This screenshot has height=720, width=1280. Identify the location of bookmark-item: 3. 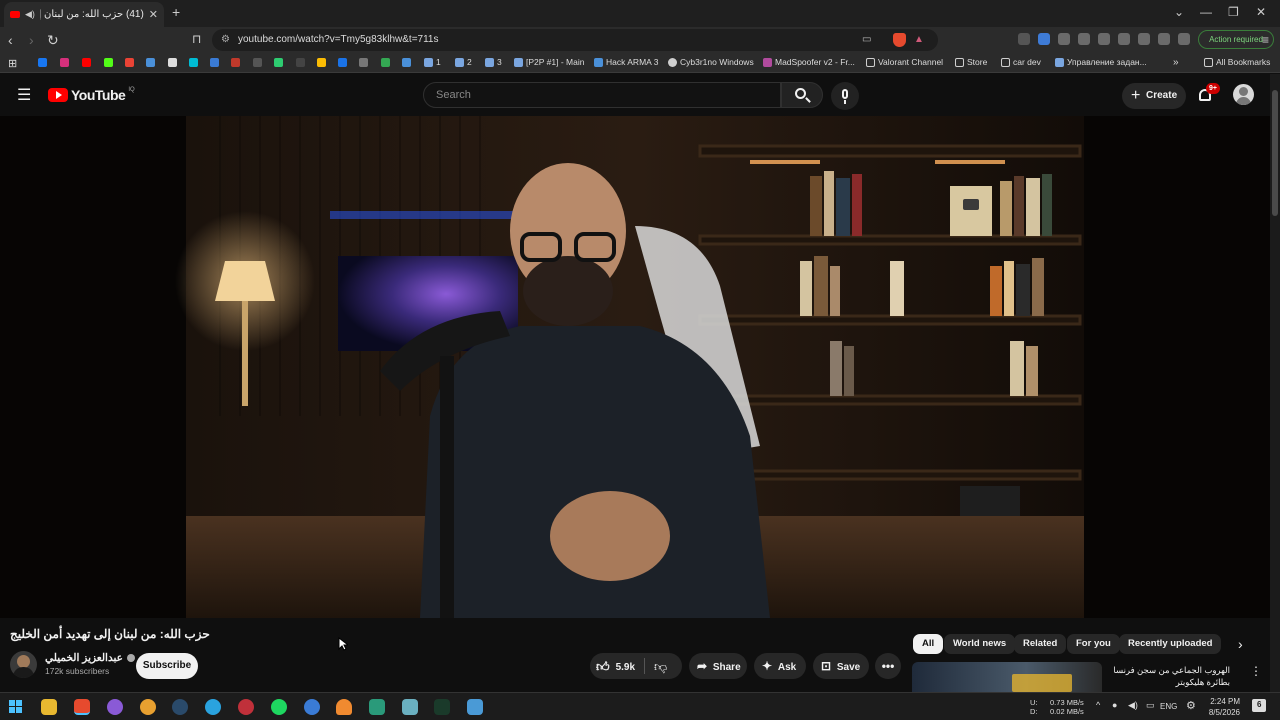
(493, 62).